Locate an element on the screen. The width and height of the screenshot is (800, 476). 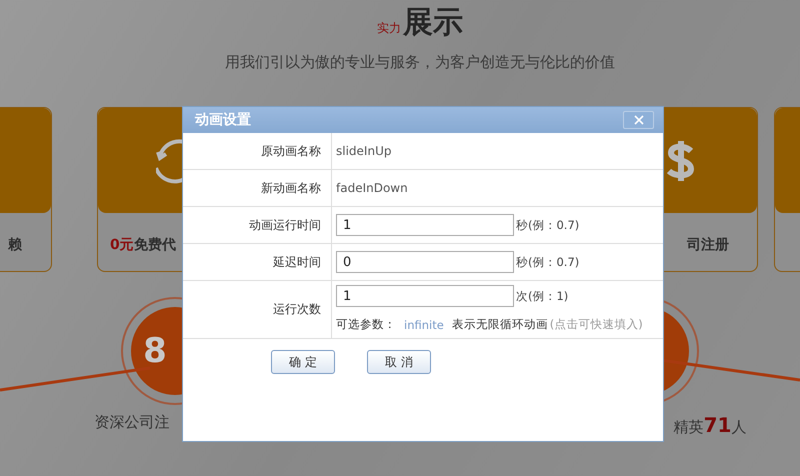
close-icon is located at coordinates (639, 120).